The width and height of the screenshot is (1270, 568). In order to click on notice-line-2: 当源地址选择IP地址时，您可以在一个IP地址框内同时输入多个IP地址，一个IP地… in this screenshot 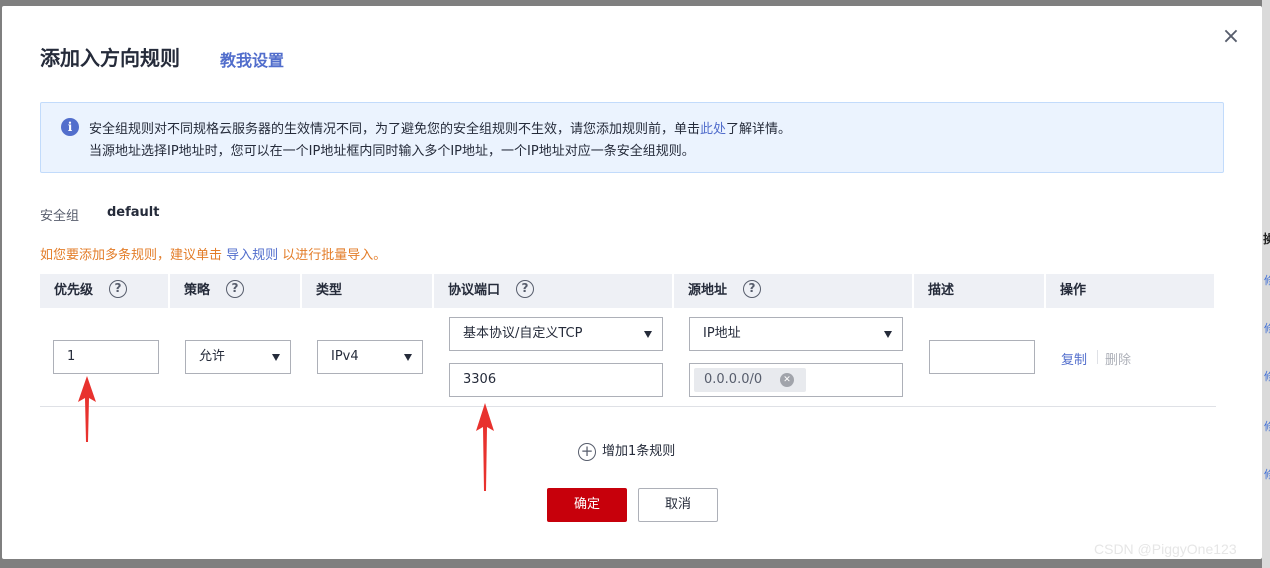, I will do `click(392, 151)`.